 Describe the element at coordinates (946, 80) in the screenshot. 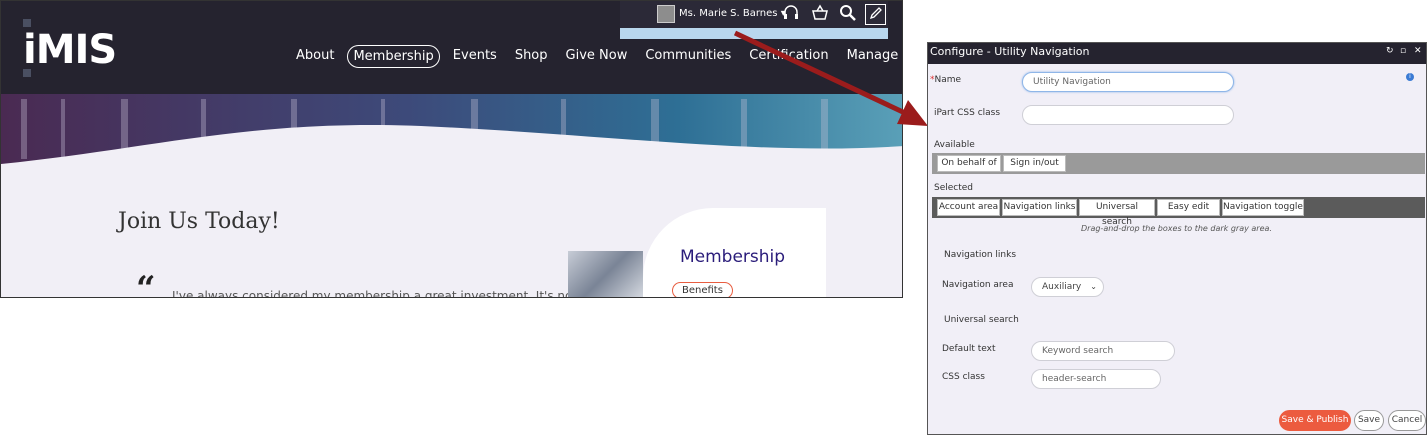

I see `name-label: *Name` at that location.